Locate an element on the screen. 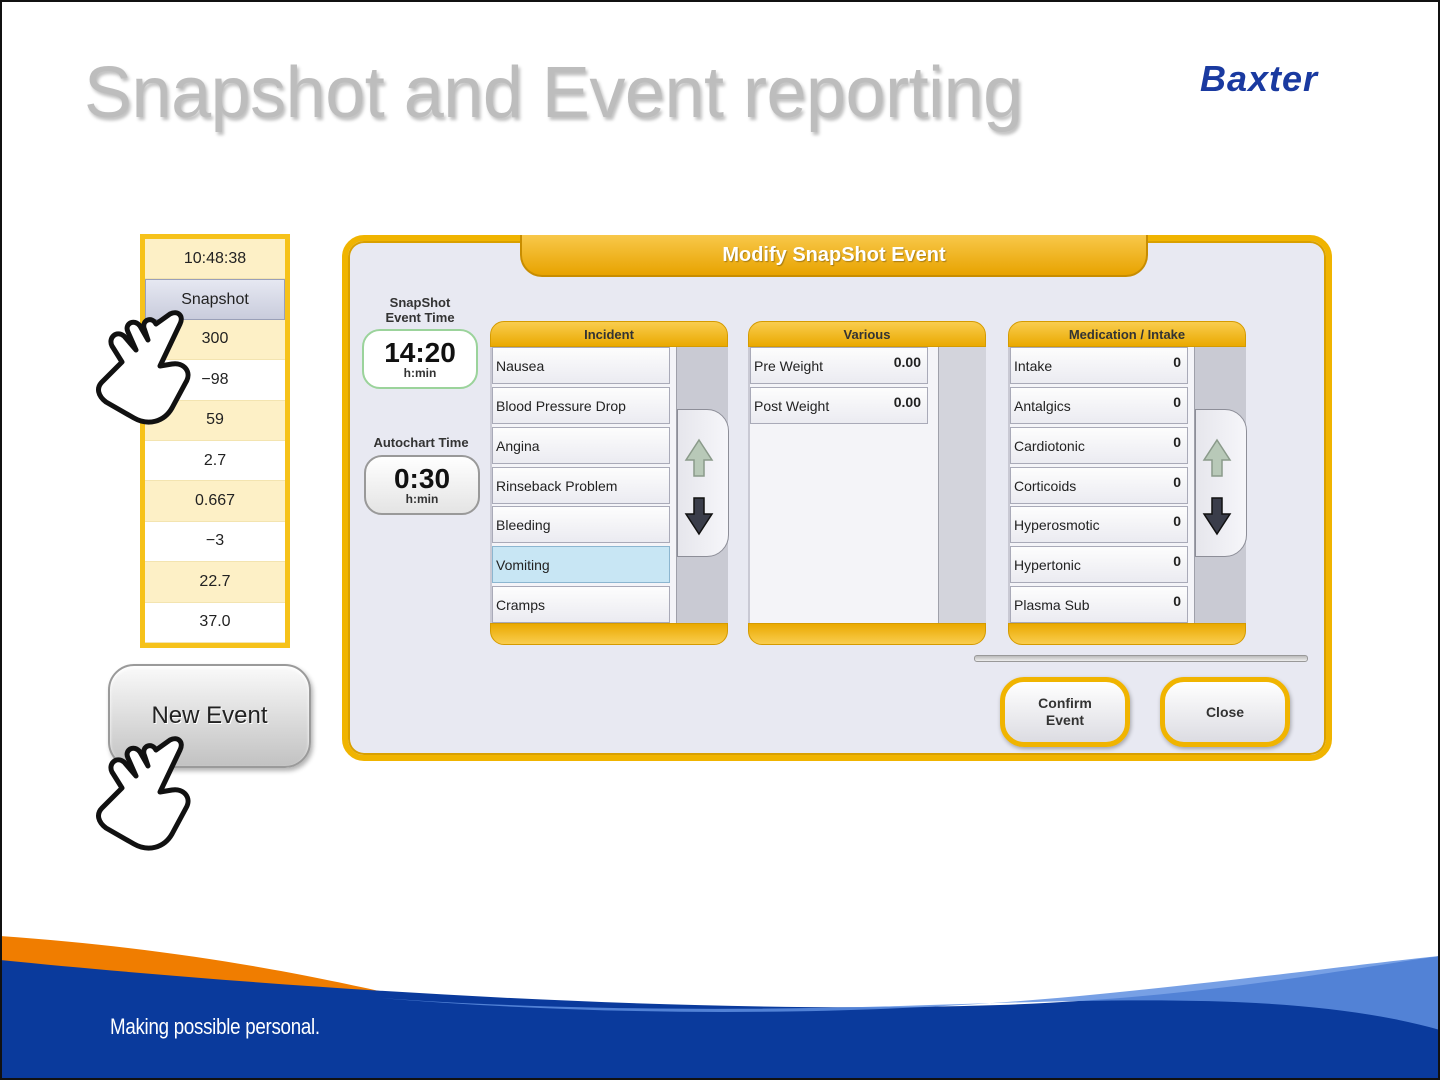  medication-item-label: Antalgics is located at coordinates (1042, 405).